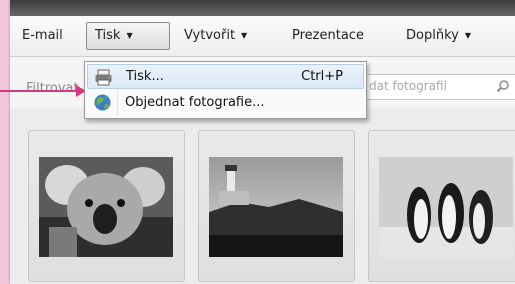 The width and height of the screenshot is (515, 284). I want to click on menu-tisk-label: Tisk, so click(108, 35).